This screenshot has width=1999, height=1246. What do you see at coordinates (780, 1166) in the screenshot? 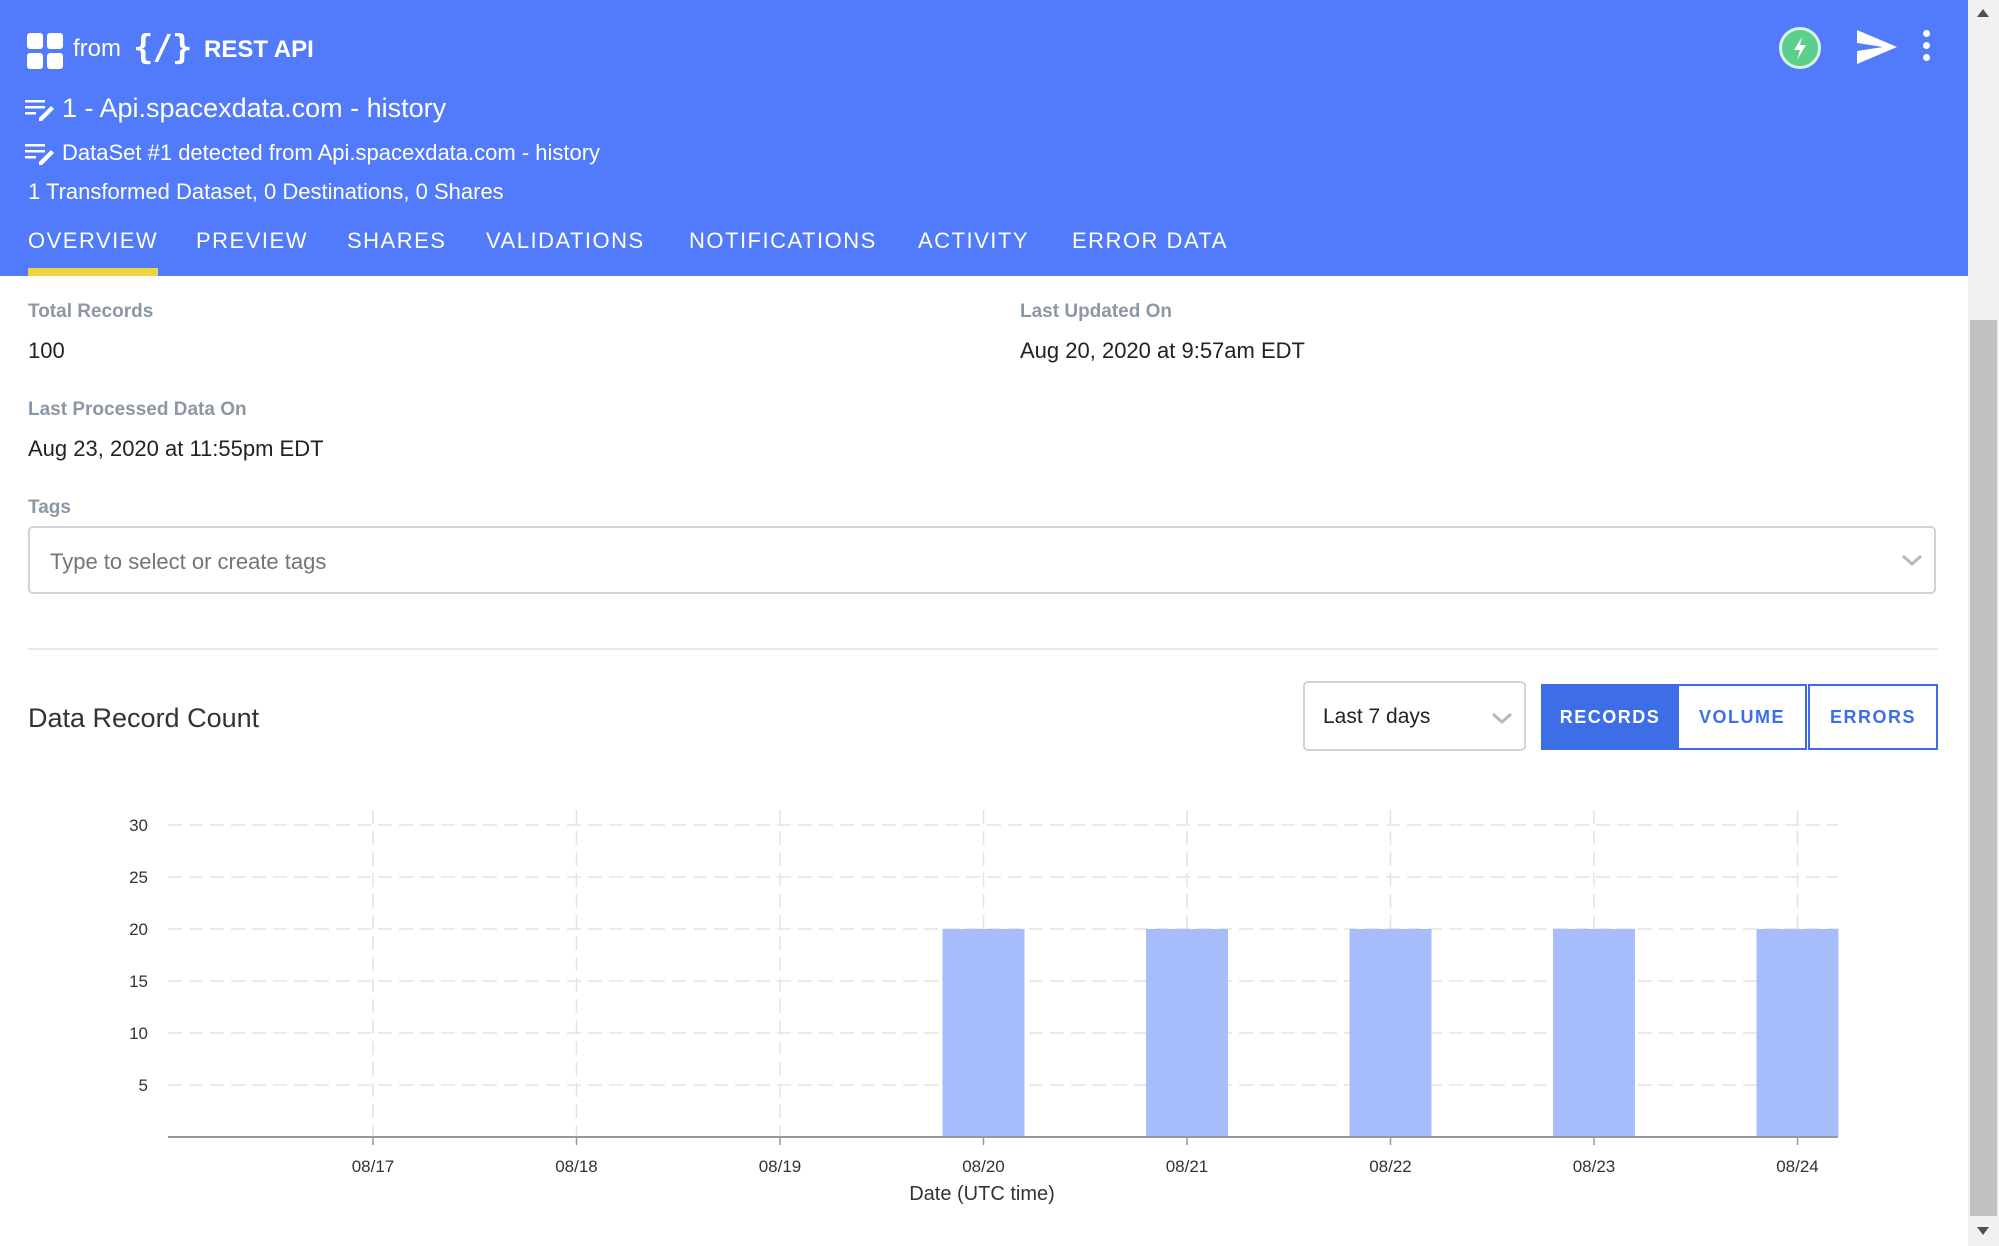
I see `x-tick-label: 08/19` at bounding box center [780, 1166].